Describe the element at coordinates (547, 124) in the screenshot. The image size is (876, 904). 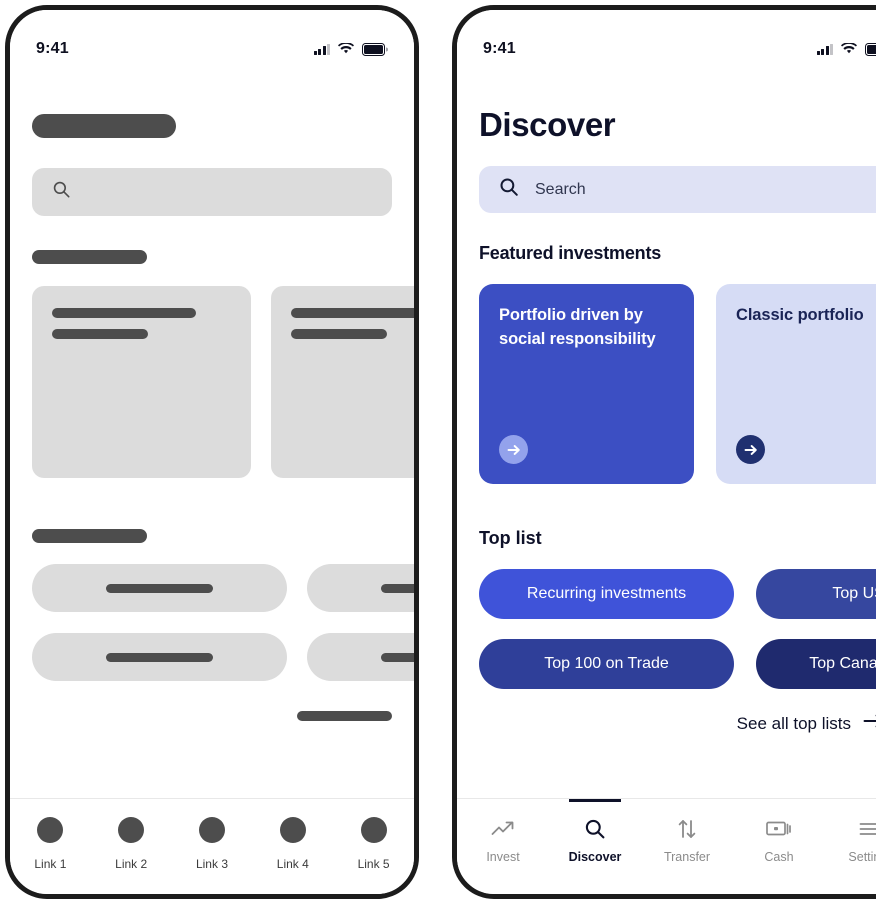
I see `page-title: Discover` at that location.